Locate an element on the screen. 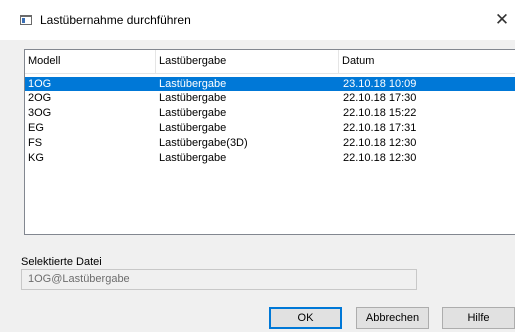  column-header-datum: Datum is located at coordinates (427, 61).